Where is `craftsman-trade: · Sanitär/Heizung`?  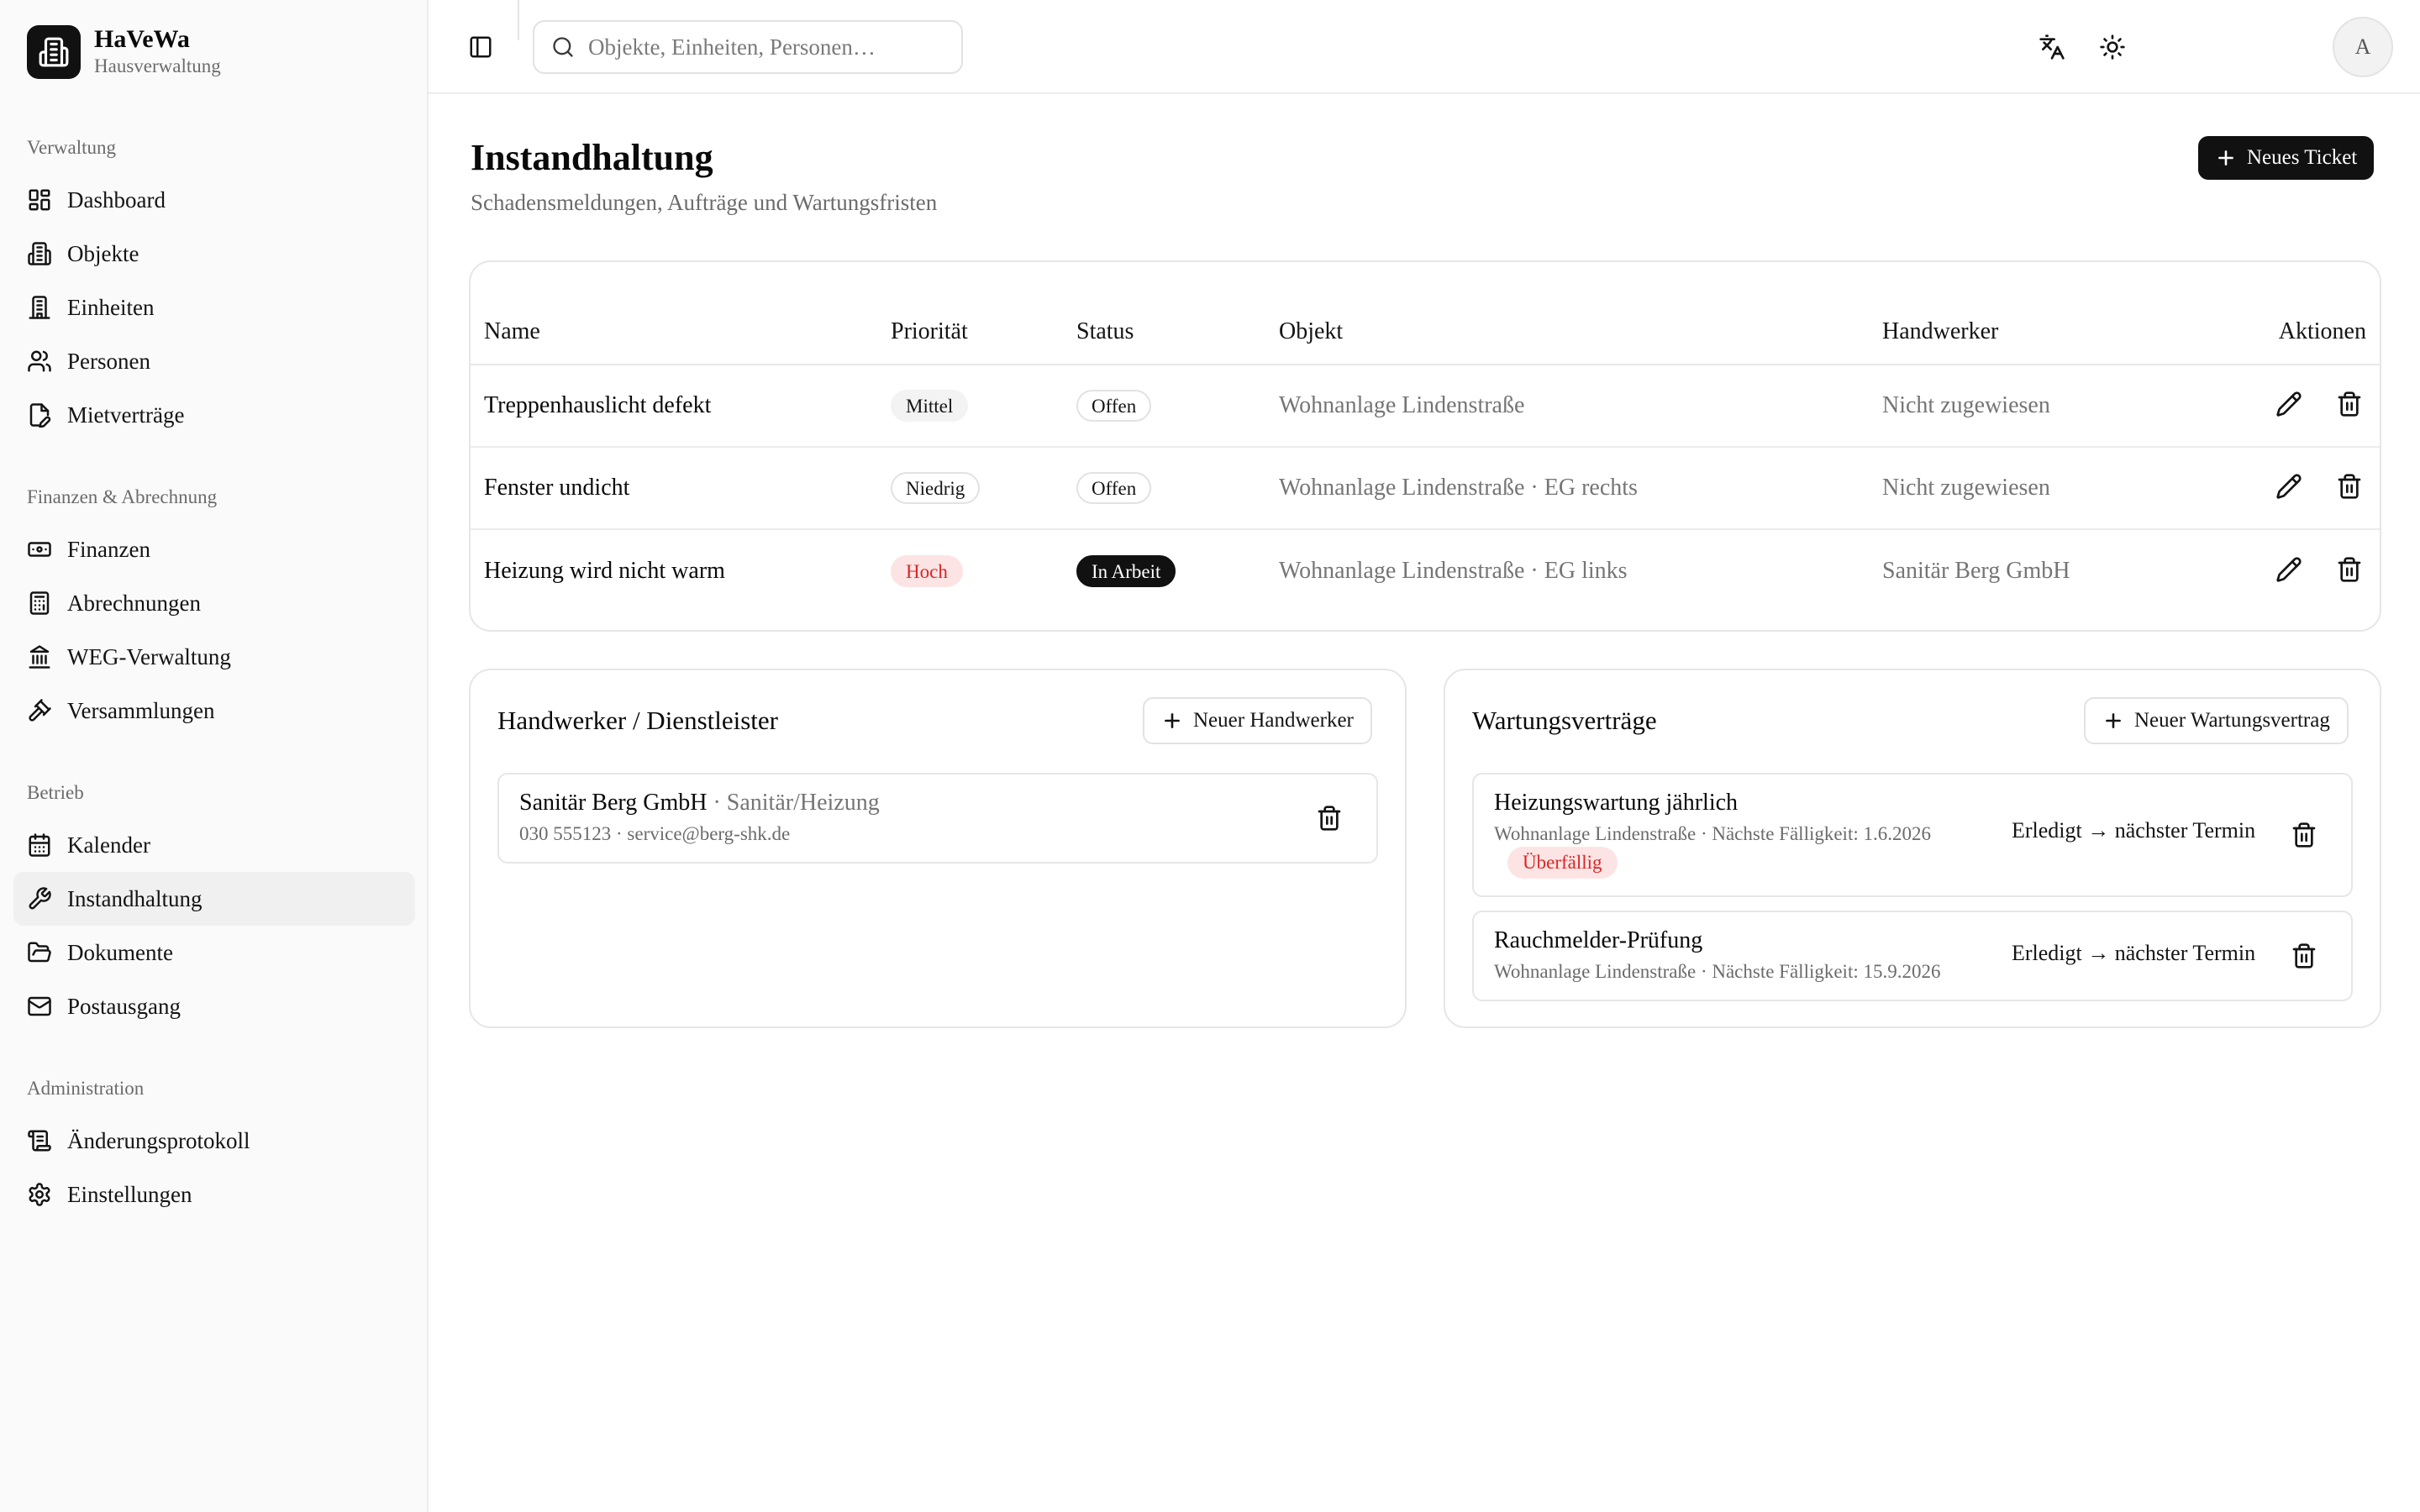 craftsman-trade: · Sanitär/Heizung is located at coordinates (796, 803).